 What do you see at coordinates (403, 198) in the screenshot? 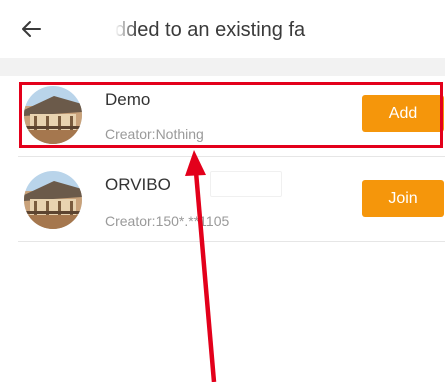
I see `join-button: Join` at bounding box center [403, 198].